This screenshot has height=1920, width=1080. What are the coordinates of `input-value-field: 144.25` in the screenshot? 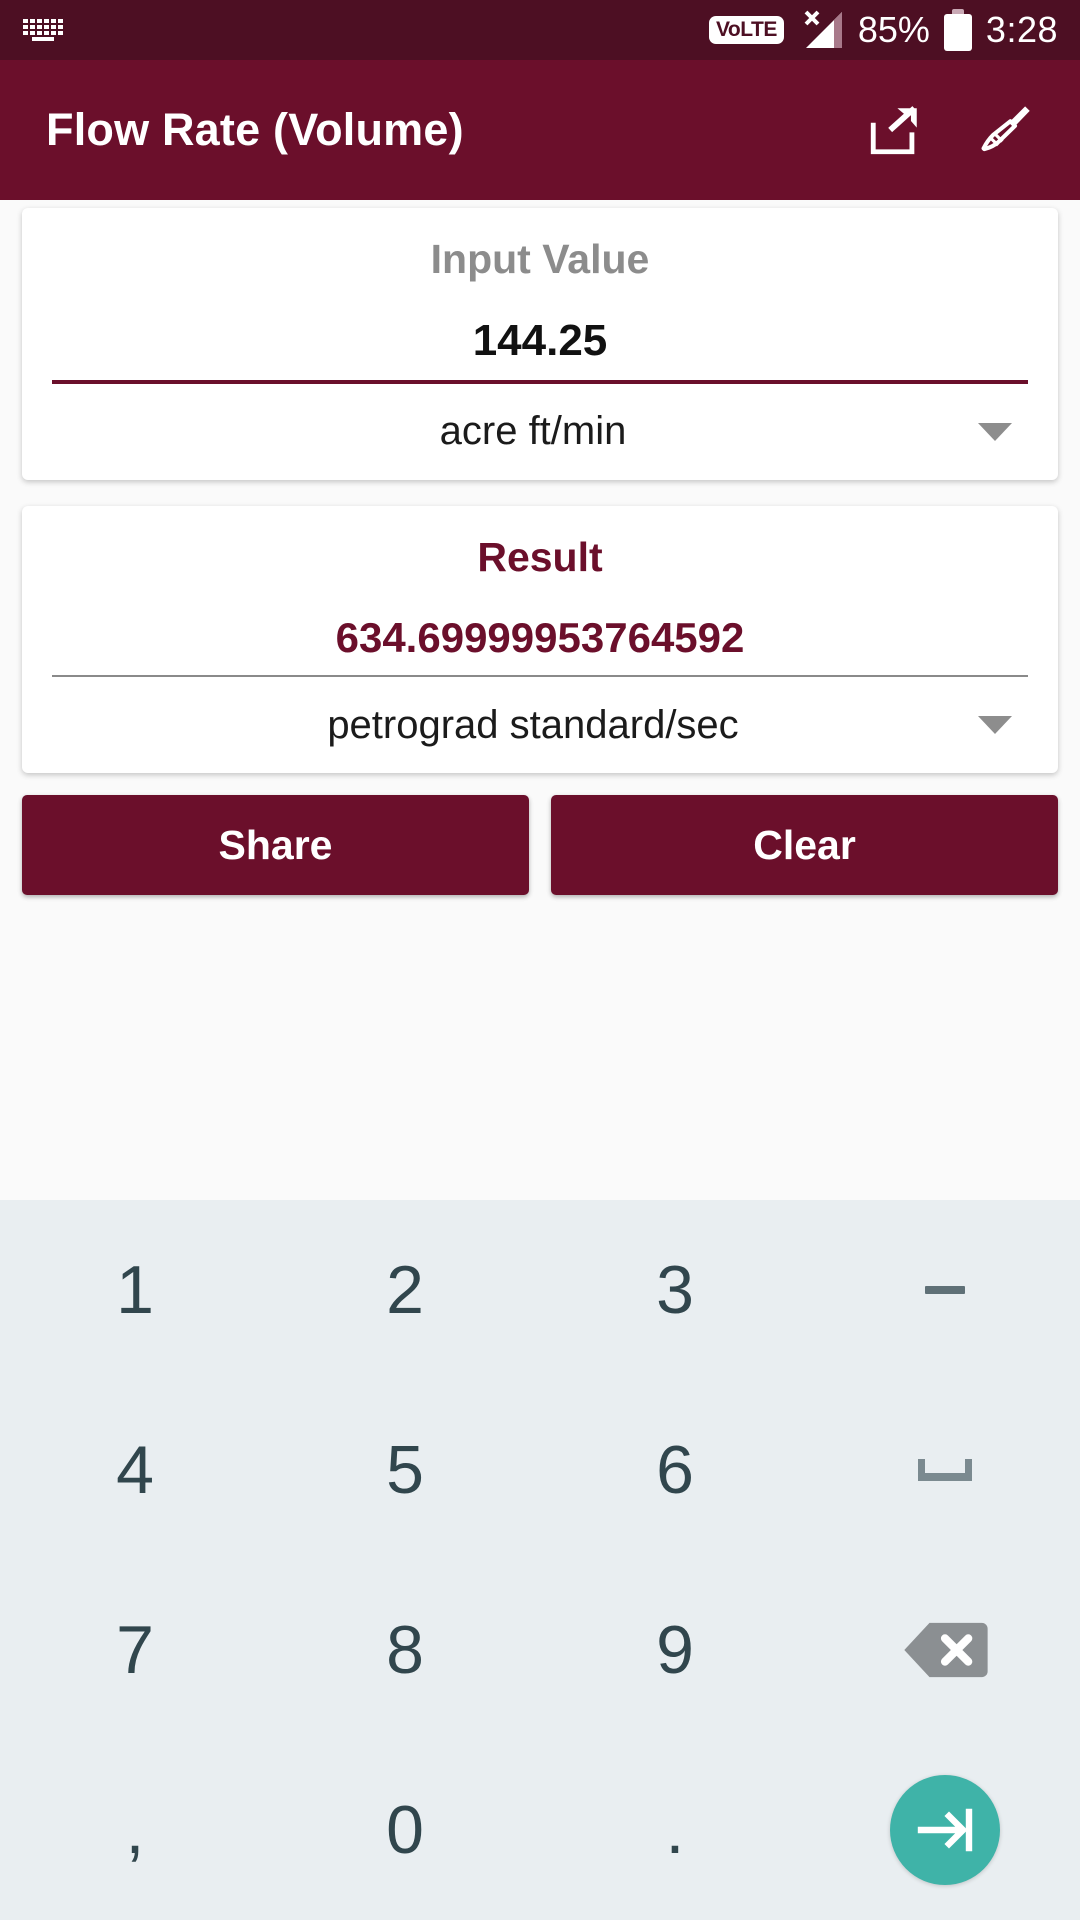 It's located at (540, 337).